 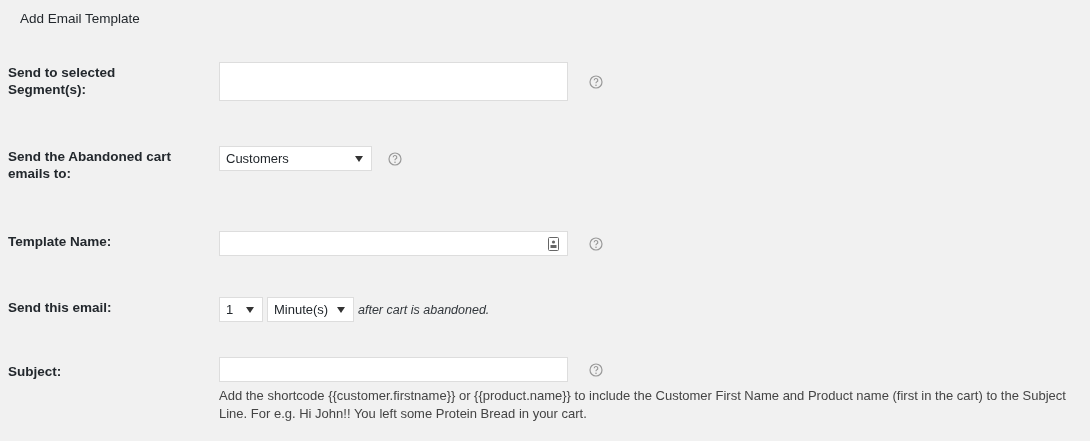 I want to click on dropdown: Customers, so click(x=295, y=158).